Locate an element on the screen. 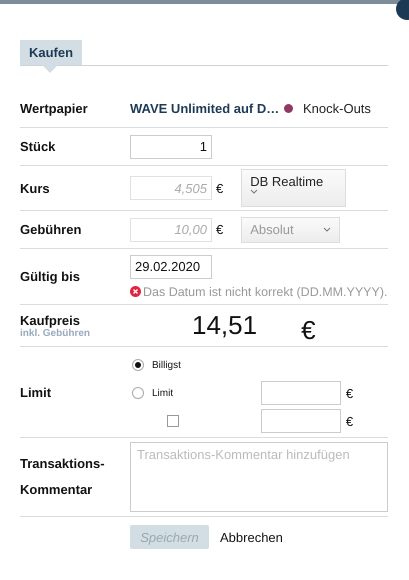  error-icon is located at coordinates (135, 291).